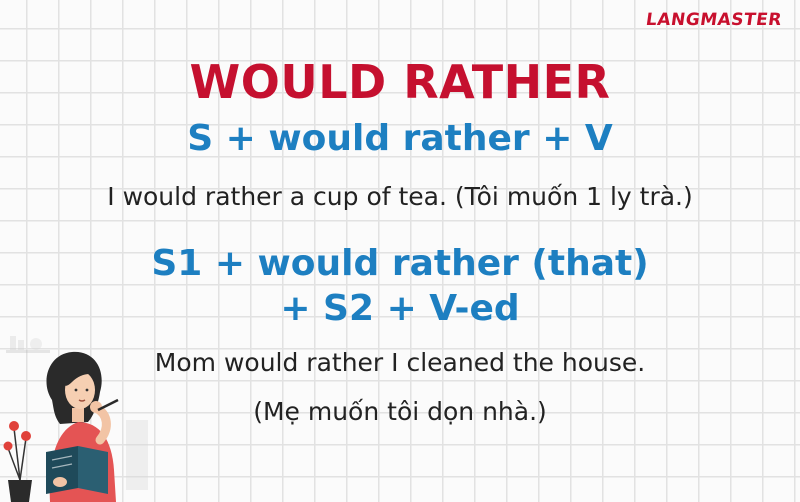 The height and width of the screenshot is (502, 800). What do you see at coordinates (714, 20) in the screenshot?
I see `brand-logo: LANGMASTER` at bounding box center [714, 20].